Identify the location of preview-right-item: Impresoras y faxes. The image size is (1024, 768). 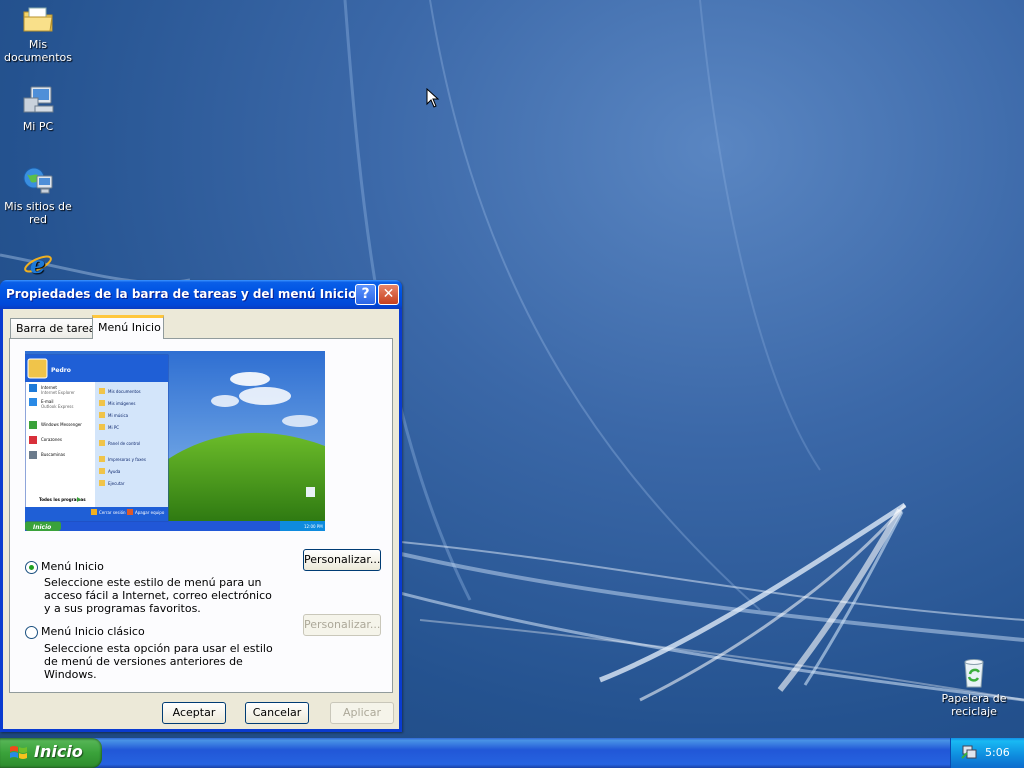
(127, 459).